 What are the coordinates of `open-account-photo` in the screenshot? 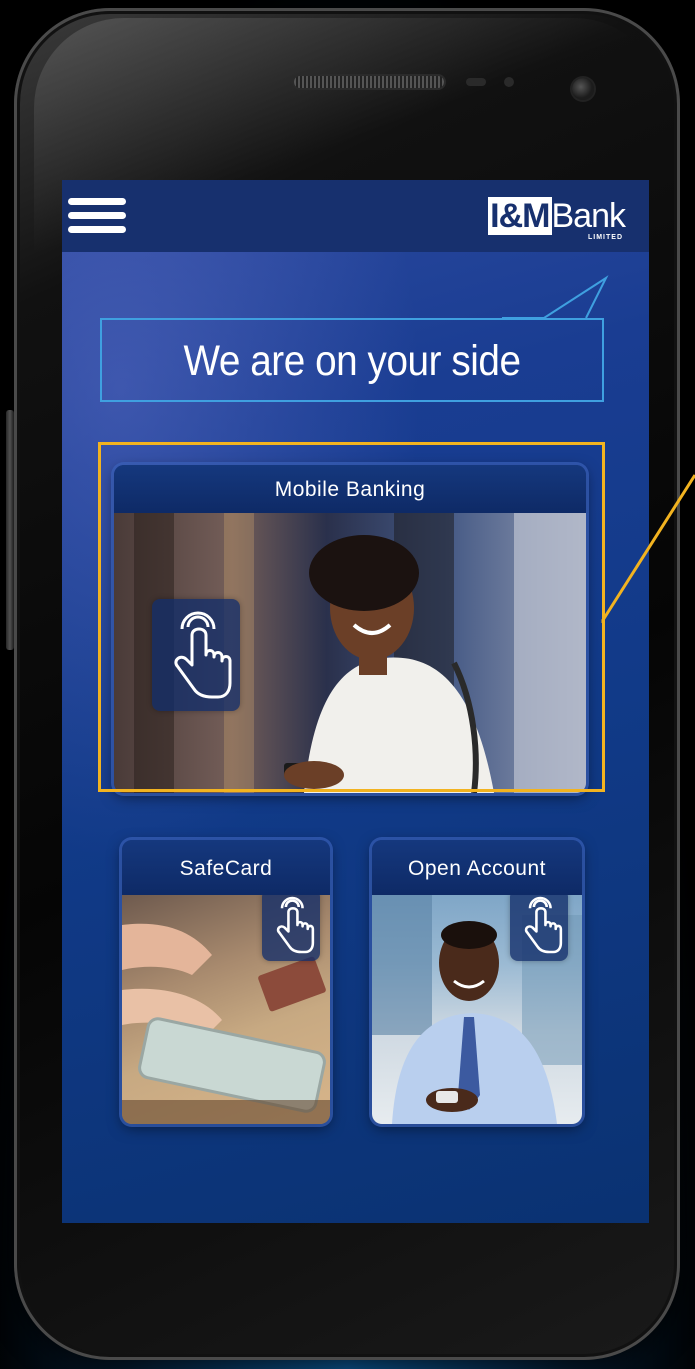 It's located at (477, 1009).